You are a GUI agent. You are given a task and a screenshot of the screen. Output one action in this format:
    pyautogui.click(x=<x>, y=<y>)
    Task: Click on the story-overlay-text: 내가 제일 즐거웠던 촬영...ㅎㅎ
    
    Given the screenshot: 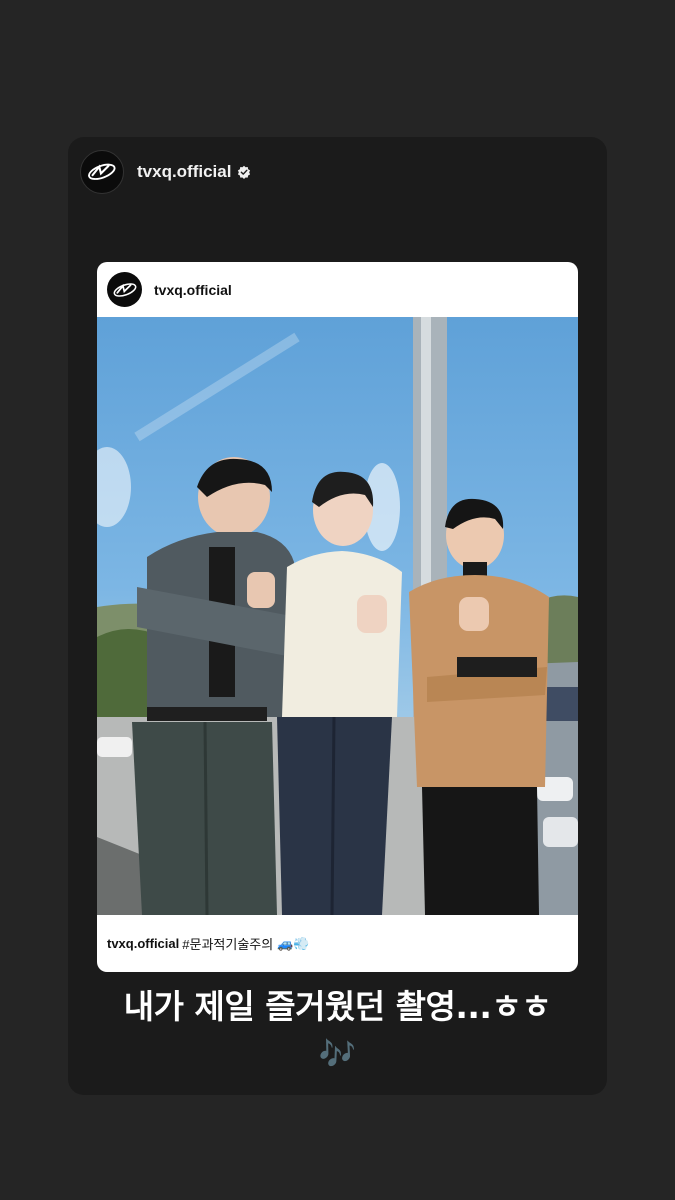 What is the action you would take?
    pyautogui.click(x=337, y=1006)
    